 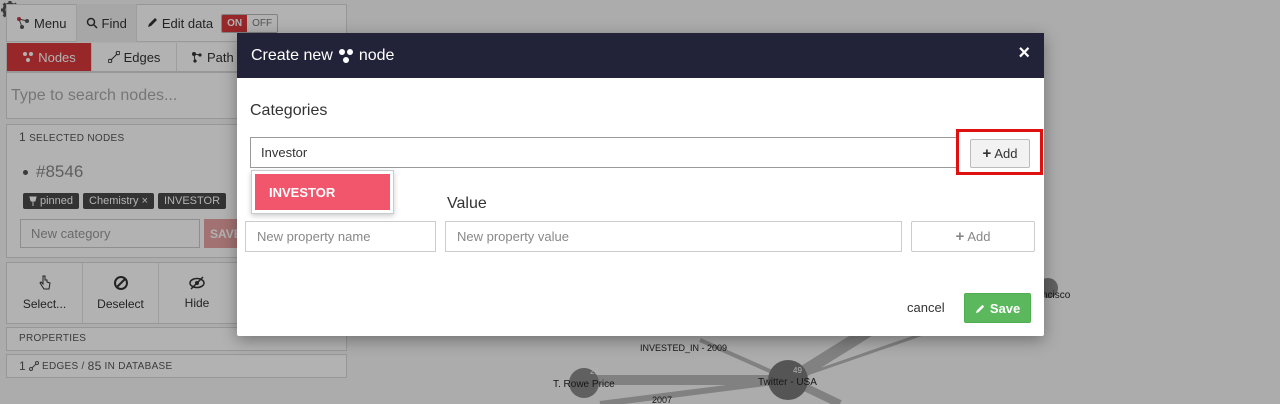 I want to click on dialog-header: Create new node ×, so click(x=640, y=55).